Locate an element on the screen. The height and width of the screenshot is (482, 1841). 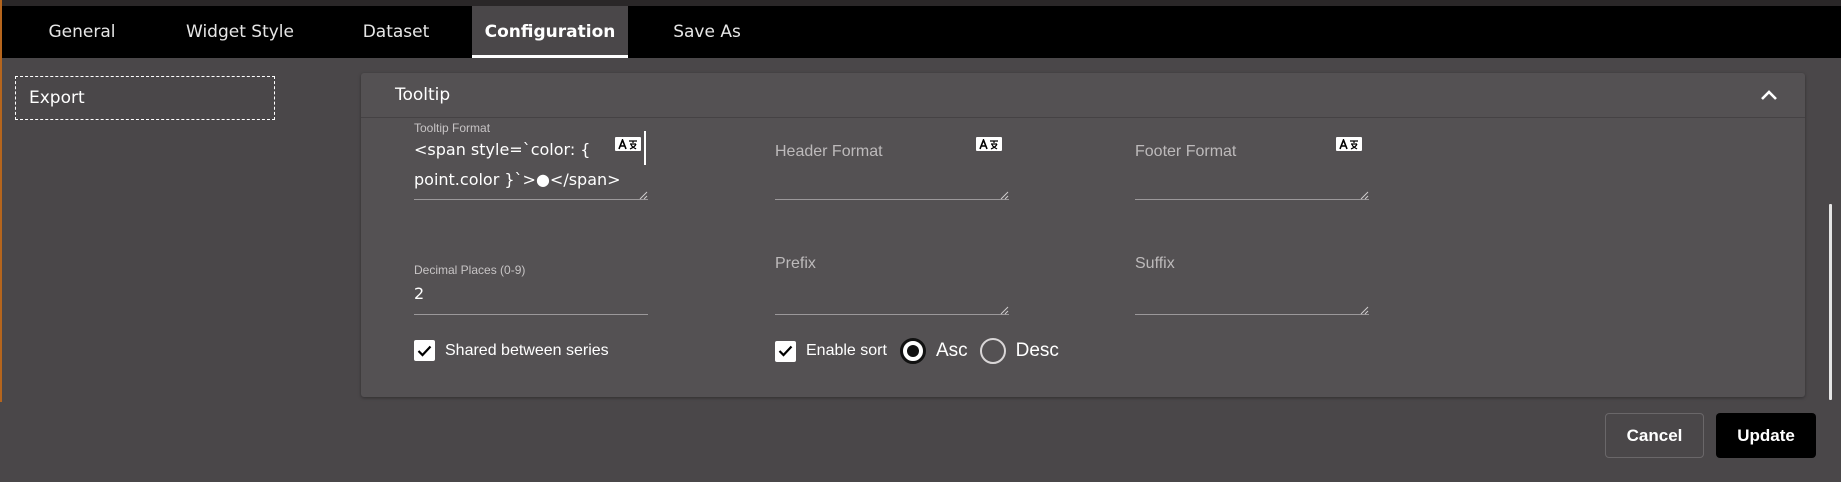
chevron-up-icon is located at coordinates (1769, 95).